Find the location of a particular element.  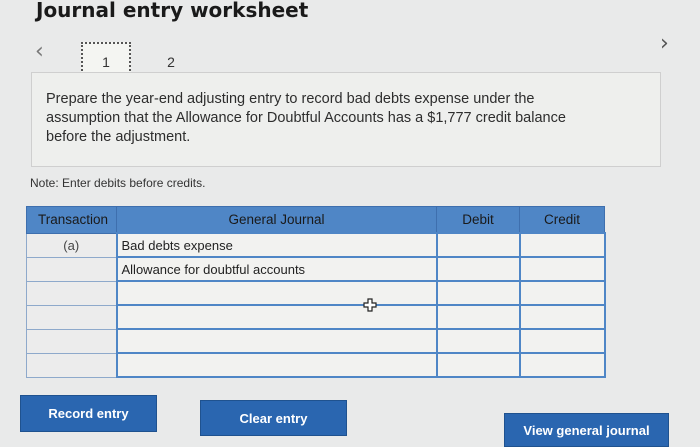

view-general-journal-button: View general journal is located at coordinates (586, 430).